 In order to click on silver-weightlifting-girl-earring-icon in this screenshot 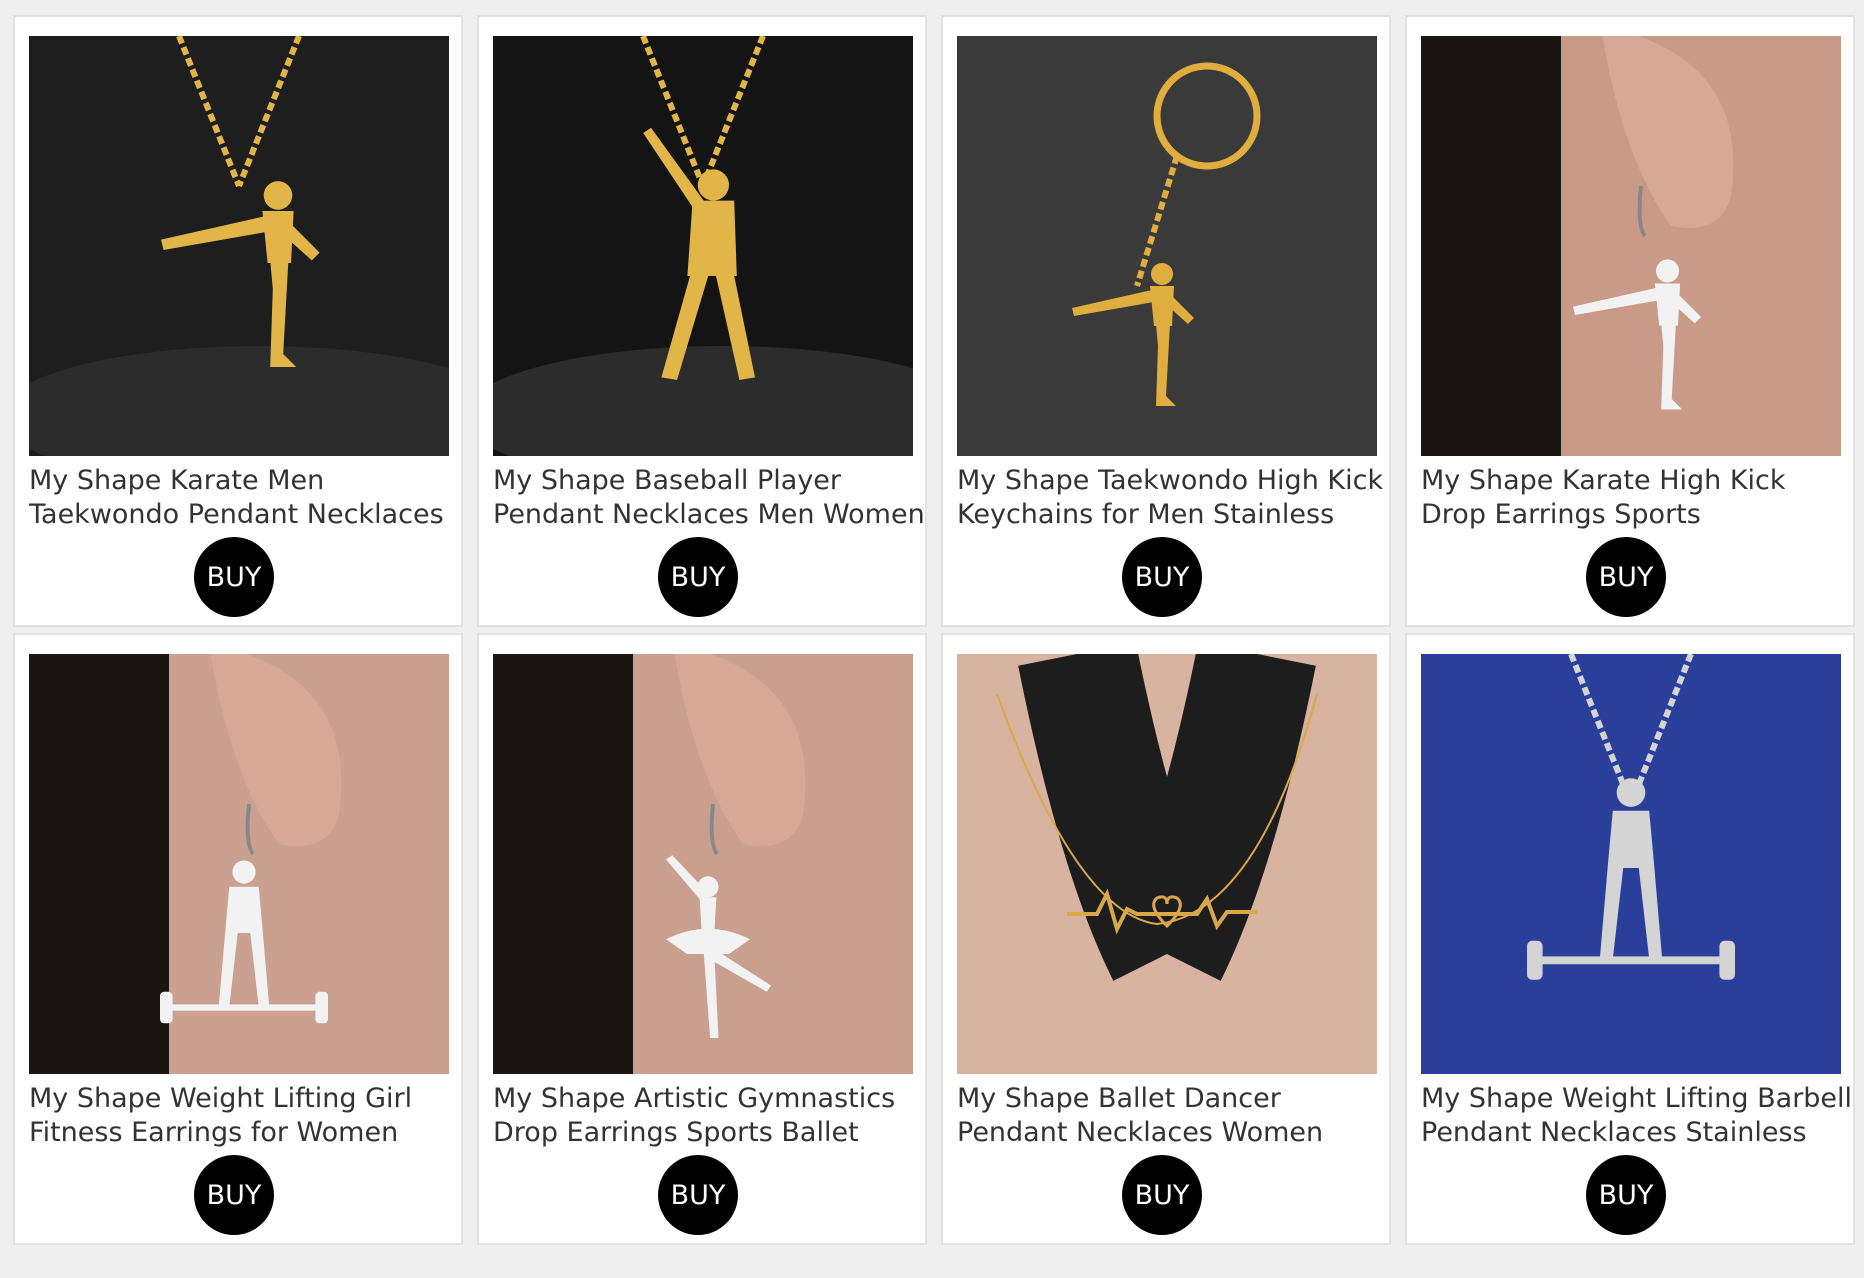, I will do `click(239, 864)`.